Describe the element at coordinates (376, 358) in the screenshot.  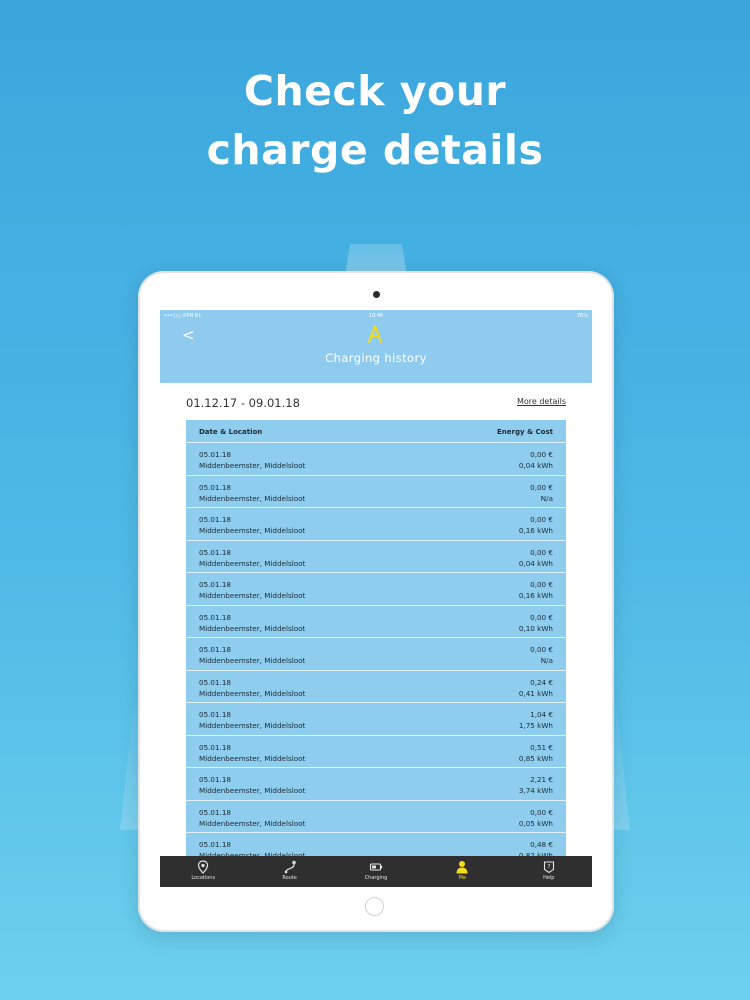
I see `page-title: Charging history` at that location.